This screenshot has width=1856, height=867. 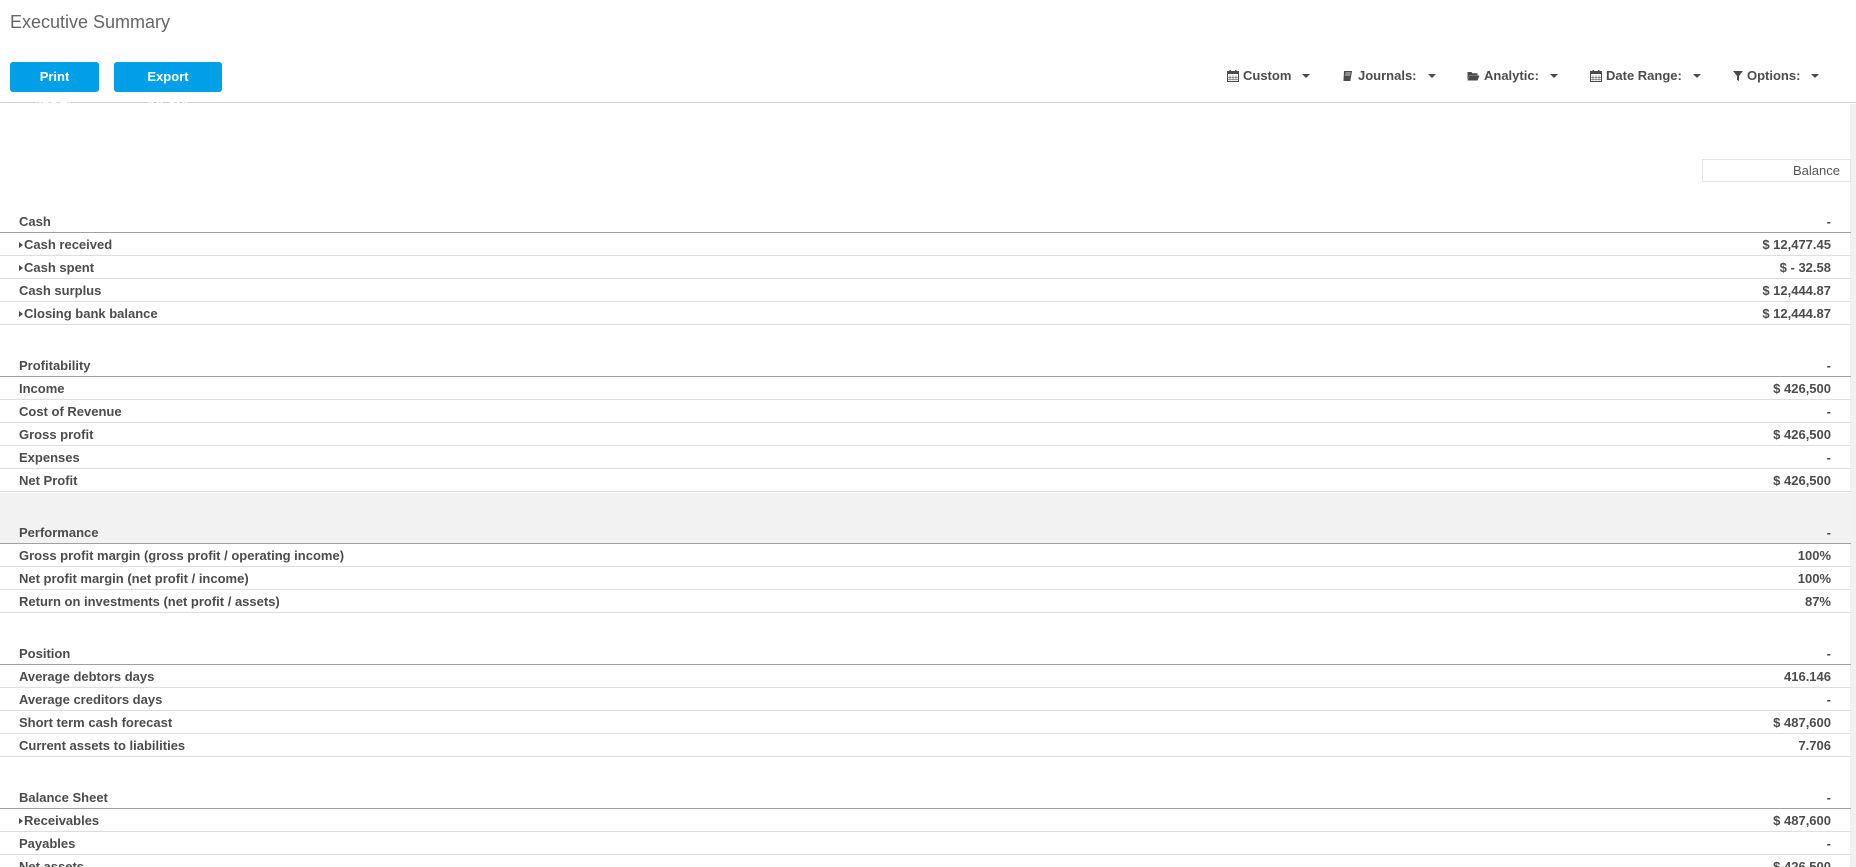 What do you see at coordinates (925, 221) in the screenshot?
I see `section-header-cash: Cash -` at bounding box center [925, 221].